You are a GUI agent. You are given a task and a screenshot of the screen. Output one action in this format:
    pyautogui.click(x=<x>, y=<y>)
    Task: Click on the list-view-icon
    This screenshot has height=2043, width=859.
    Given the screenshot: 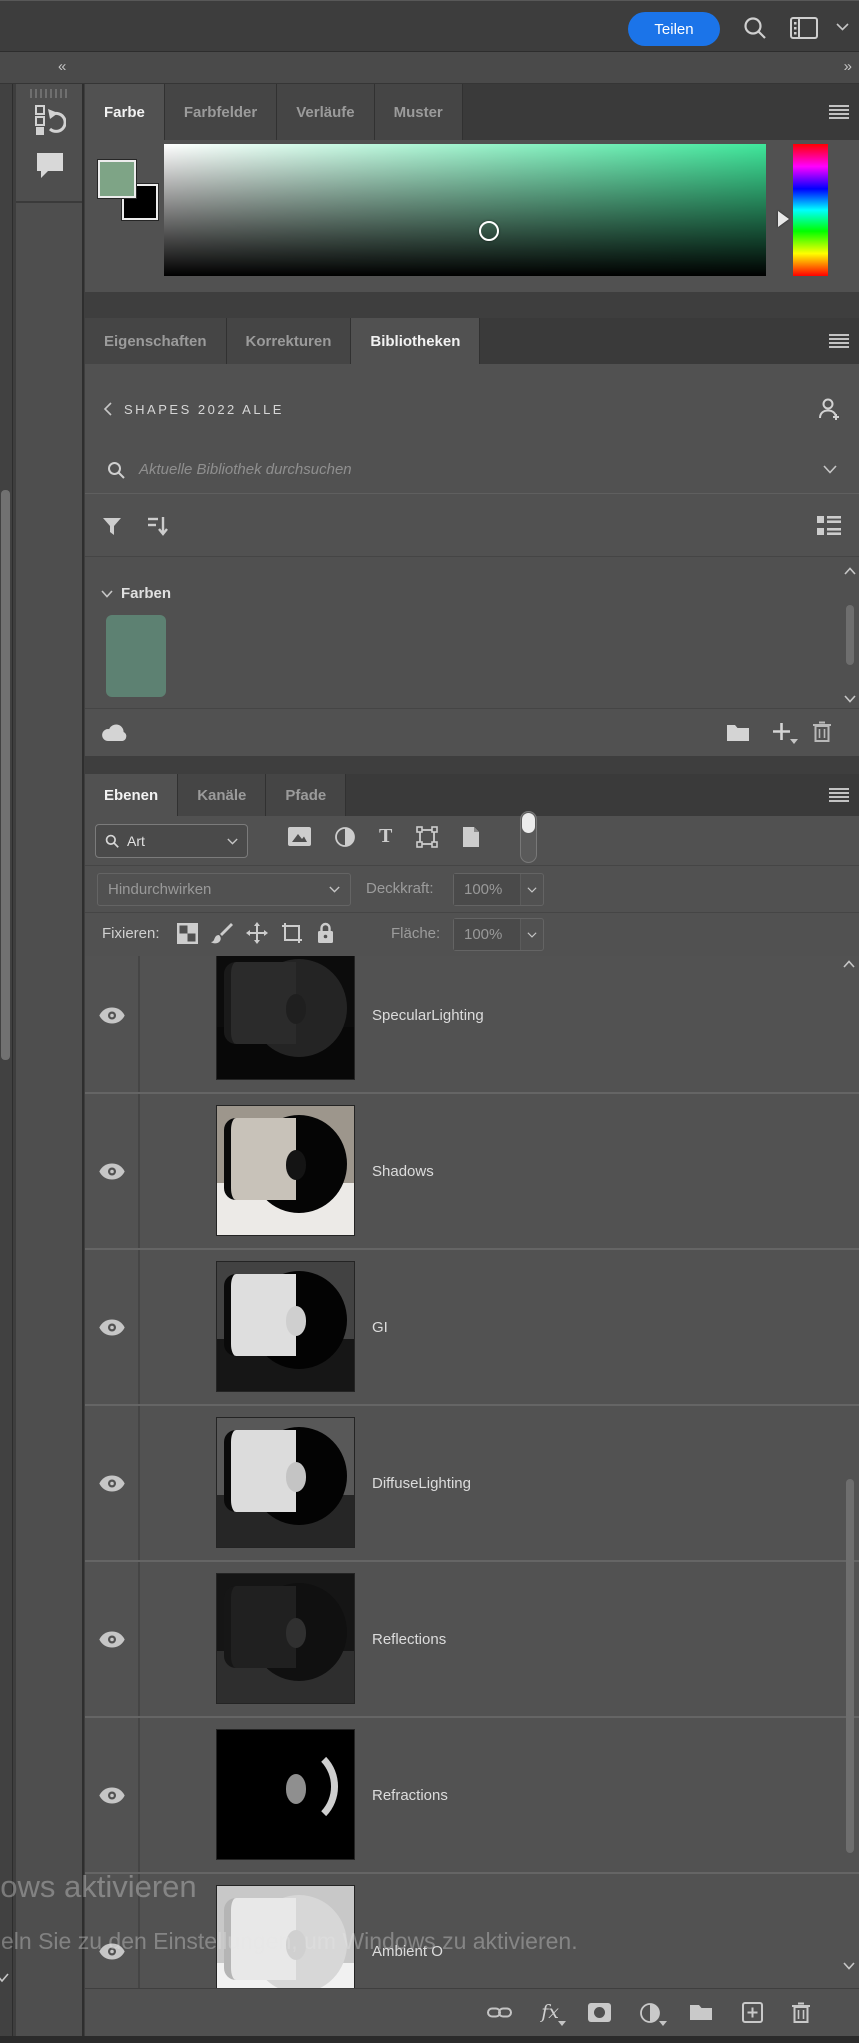 What is the action you would take?
    pyautogui.click(x=829, y=526)
    